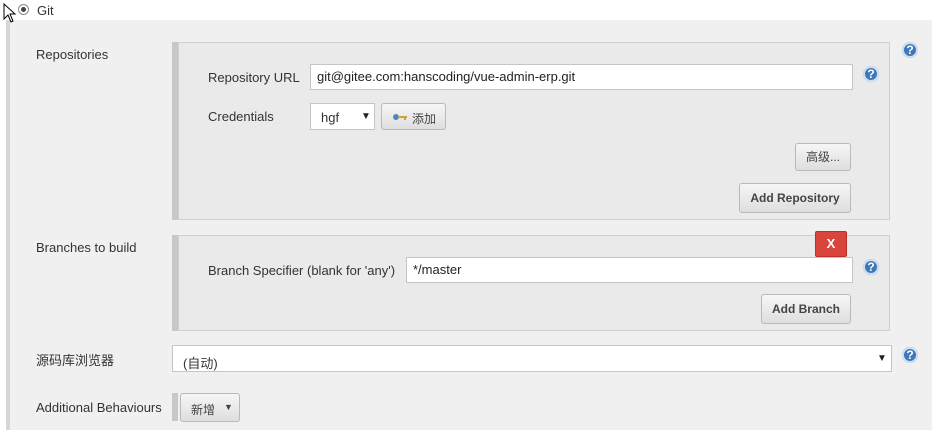 This screenshot has height=430, width=932. I want to click on source-browser-select: (自动) ▼, so click(532, 358).